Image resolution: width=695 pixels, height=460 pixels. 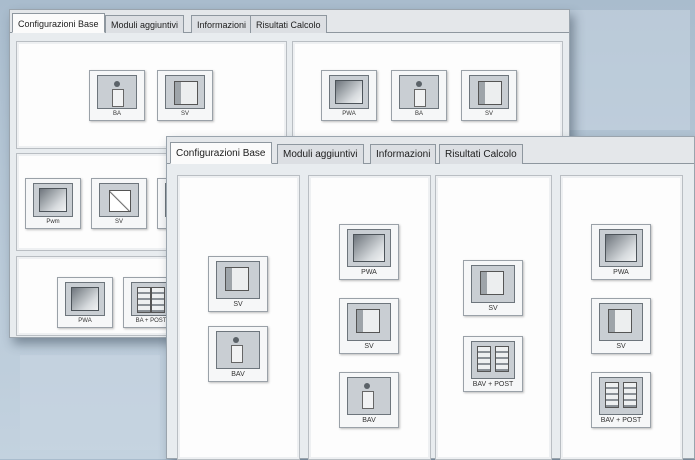 What do you see at coordinates (493, 317) in the screenshot?
I see `config-column: SV BAV + POST` at bounding box center [493, 317].